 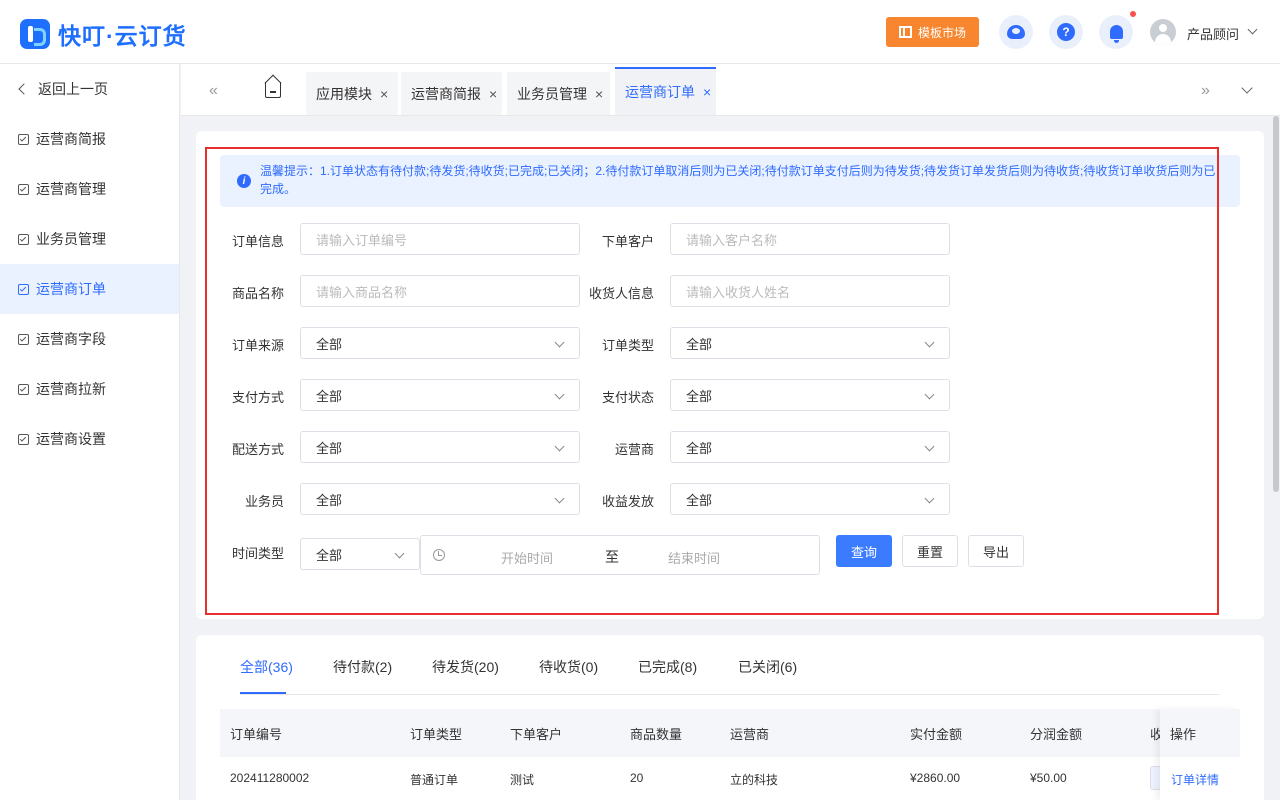 I want to click on scrollbar, so click(x=1276, y=458).